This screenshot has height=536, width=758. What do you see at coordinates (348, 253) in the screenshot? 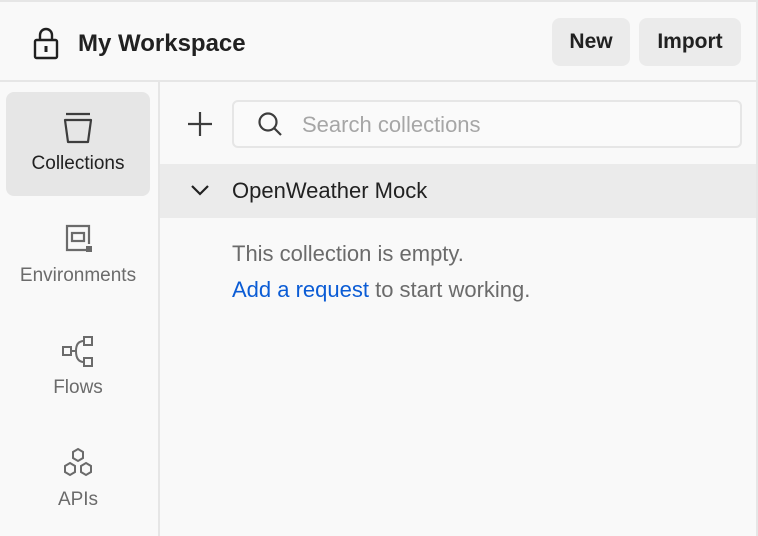
I see `empty-text: This collection is empty.` at bounding box center [348, 253].